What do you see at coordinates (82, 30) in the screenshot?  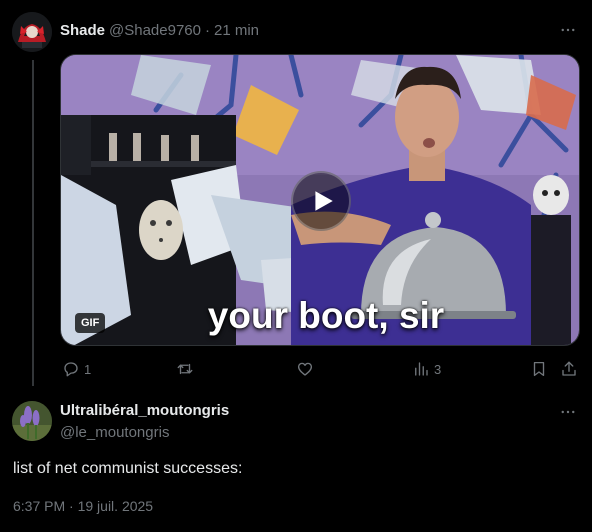 I see `author-name: Shade` at bounding box center [82, 30].